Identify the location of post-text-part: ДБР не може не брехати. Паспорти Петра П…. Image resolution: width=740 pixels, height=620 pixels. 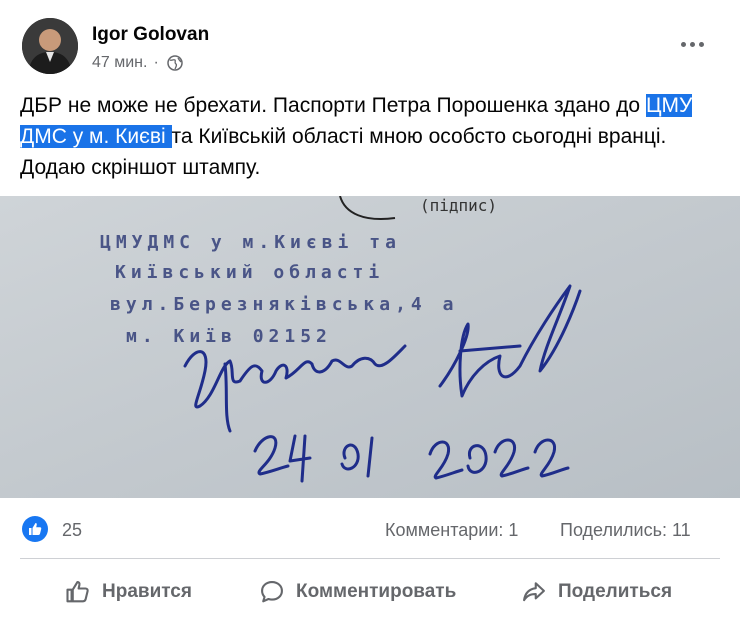
(333, 105).